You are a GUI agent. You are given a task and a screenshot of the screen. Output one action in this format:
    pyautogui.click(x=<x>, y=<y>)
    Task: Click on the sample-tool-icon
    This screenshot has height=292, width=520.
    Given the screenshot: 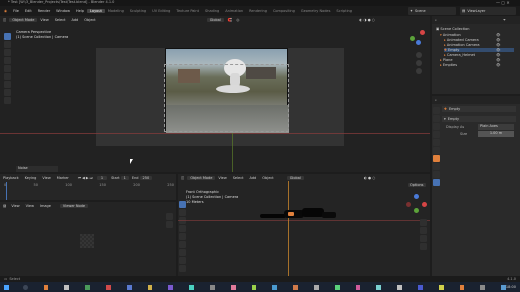 What is the action you would take?
    pyautogui.click(x=169, y=216)
    